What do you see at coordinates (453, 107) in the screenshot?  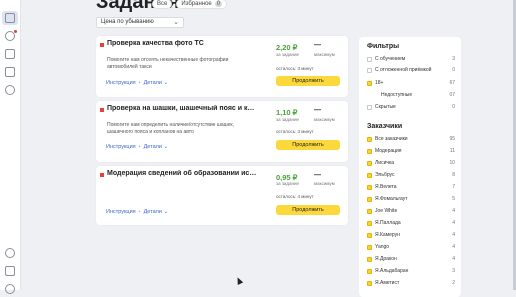 I see `filter-count: 0` at bounding box center [453, 107].